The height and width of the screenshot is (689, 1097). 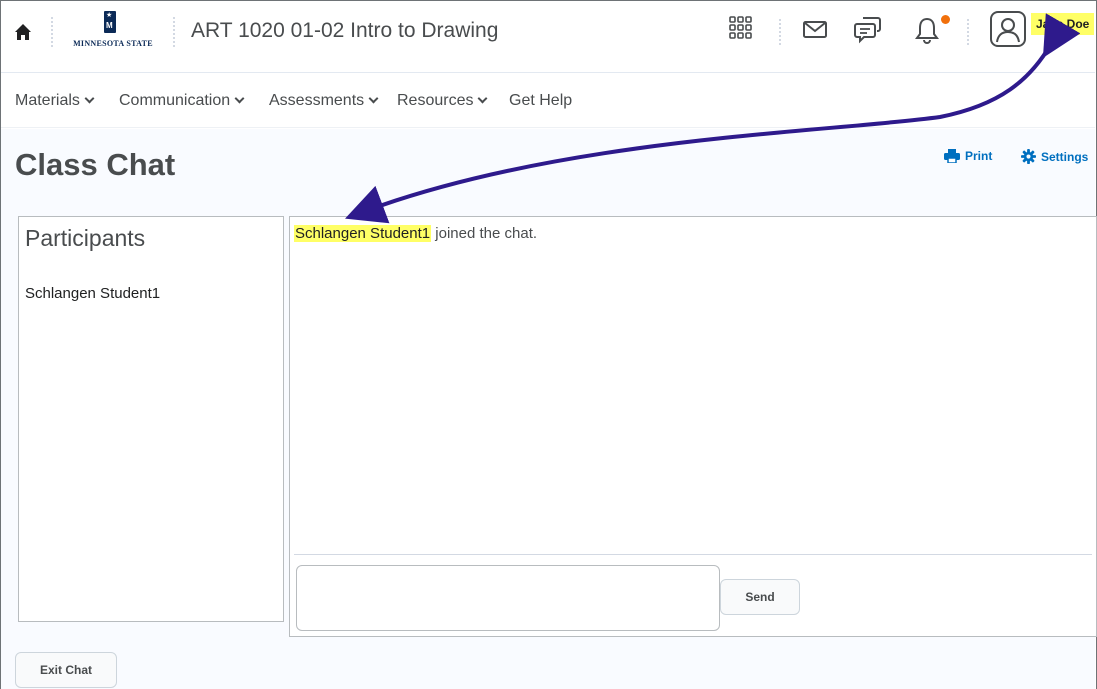 What do you see at coordinates (952, 157) in the screenshot?
I see `printer-icon` at bounding box center [952, 157].